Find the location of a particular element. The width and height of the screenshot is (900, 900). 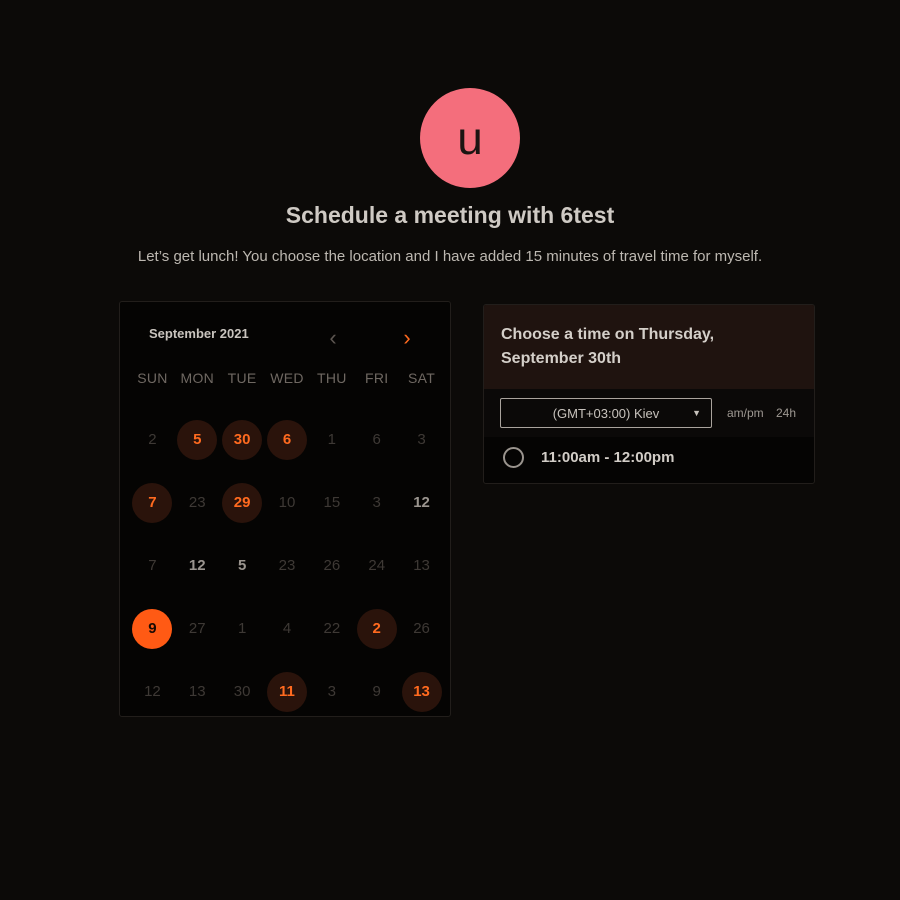

radio-circle-icon is located at coordinates (513, 457).